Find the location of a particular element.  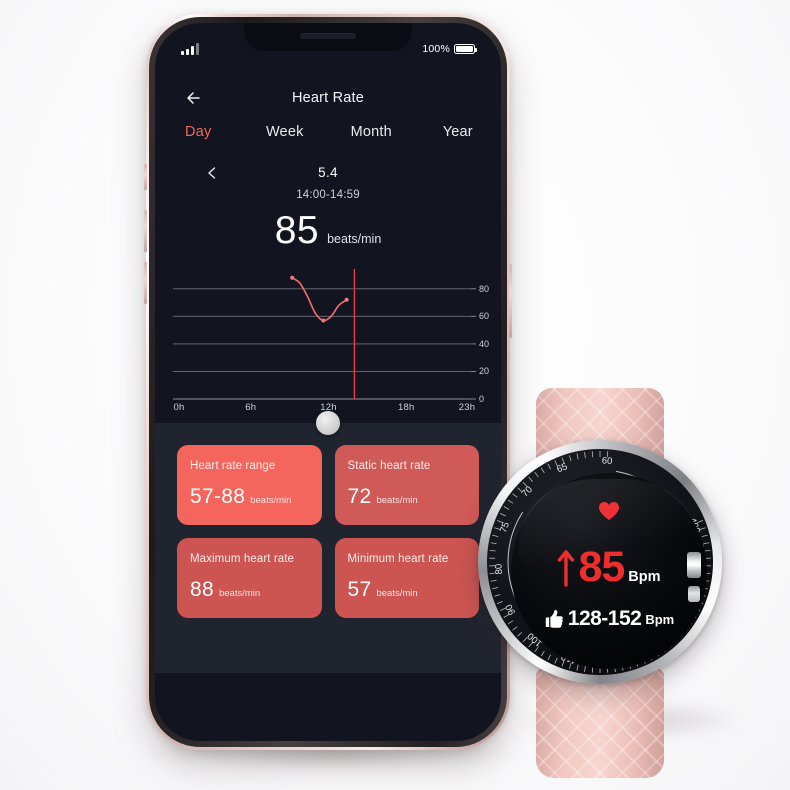

drag-handle-icon is located at coordinates (328, 423).